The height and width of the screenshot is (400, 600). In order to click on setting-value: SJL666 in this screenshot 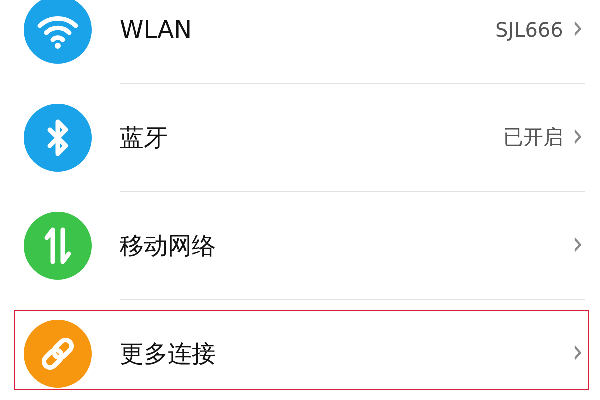, I will do `click(529, 30)`.